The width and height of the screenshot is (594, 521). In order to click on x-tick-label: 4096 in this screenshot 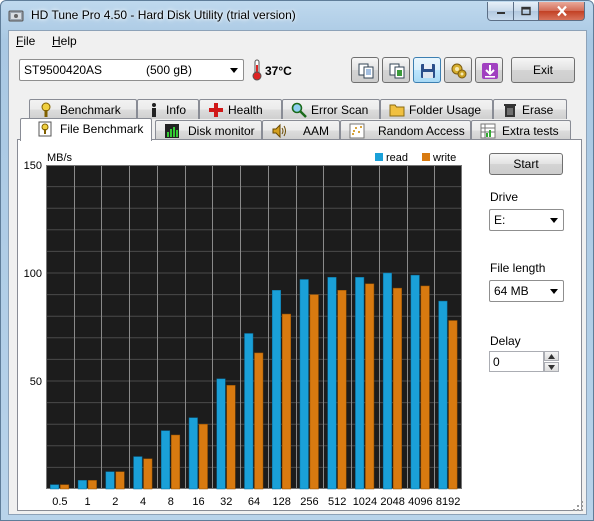, I will do `click(420, 502)`.